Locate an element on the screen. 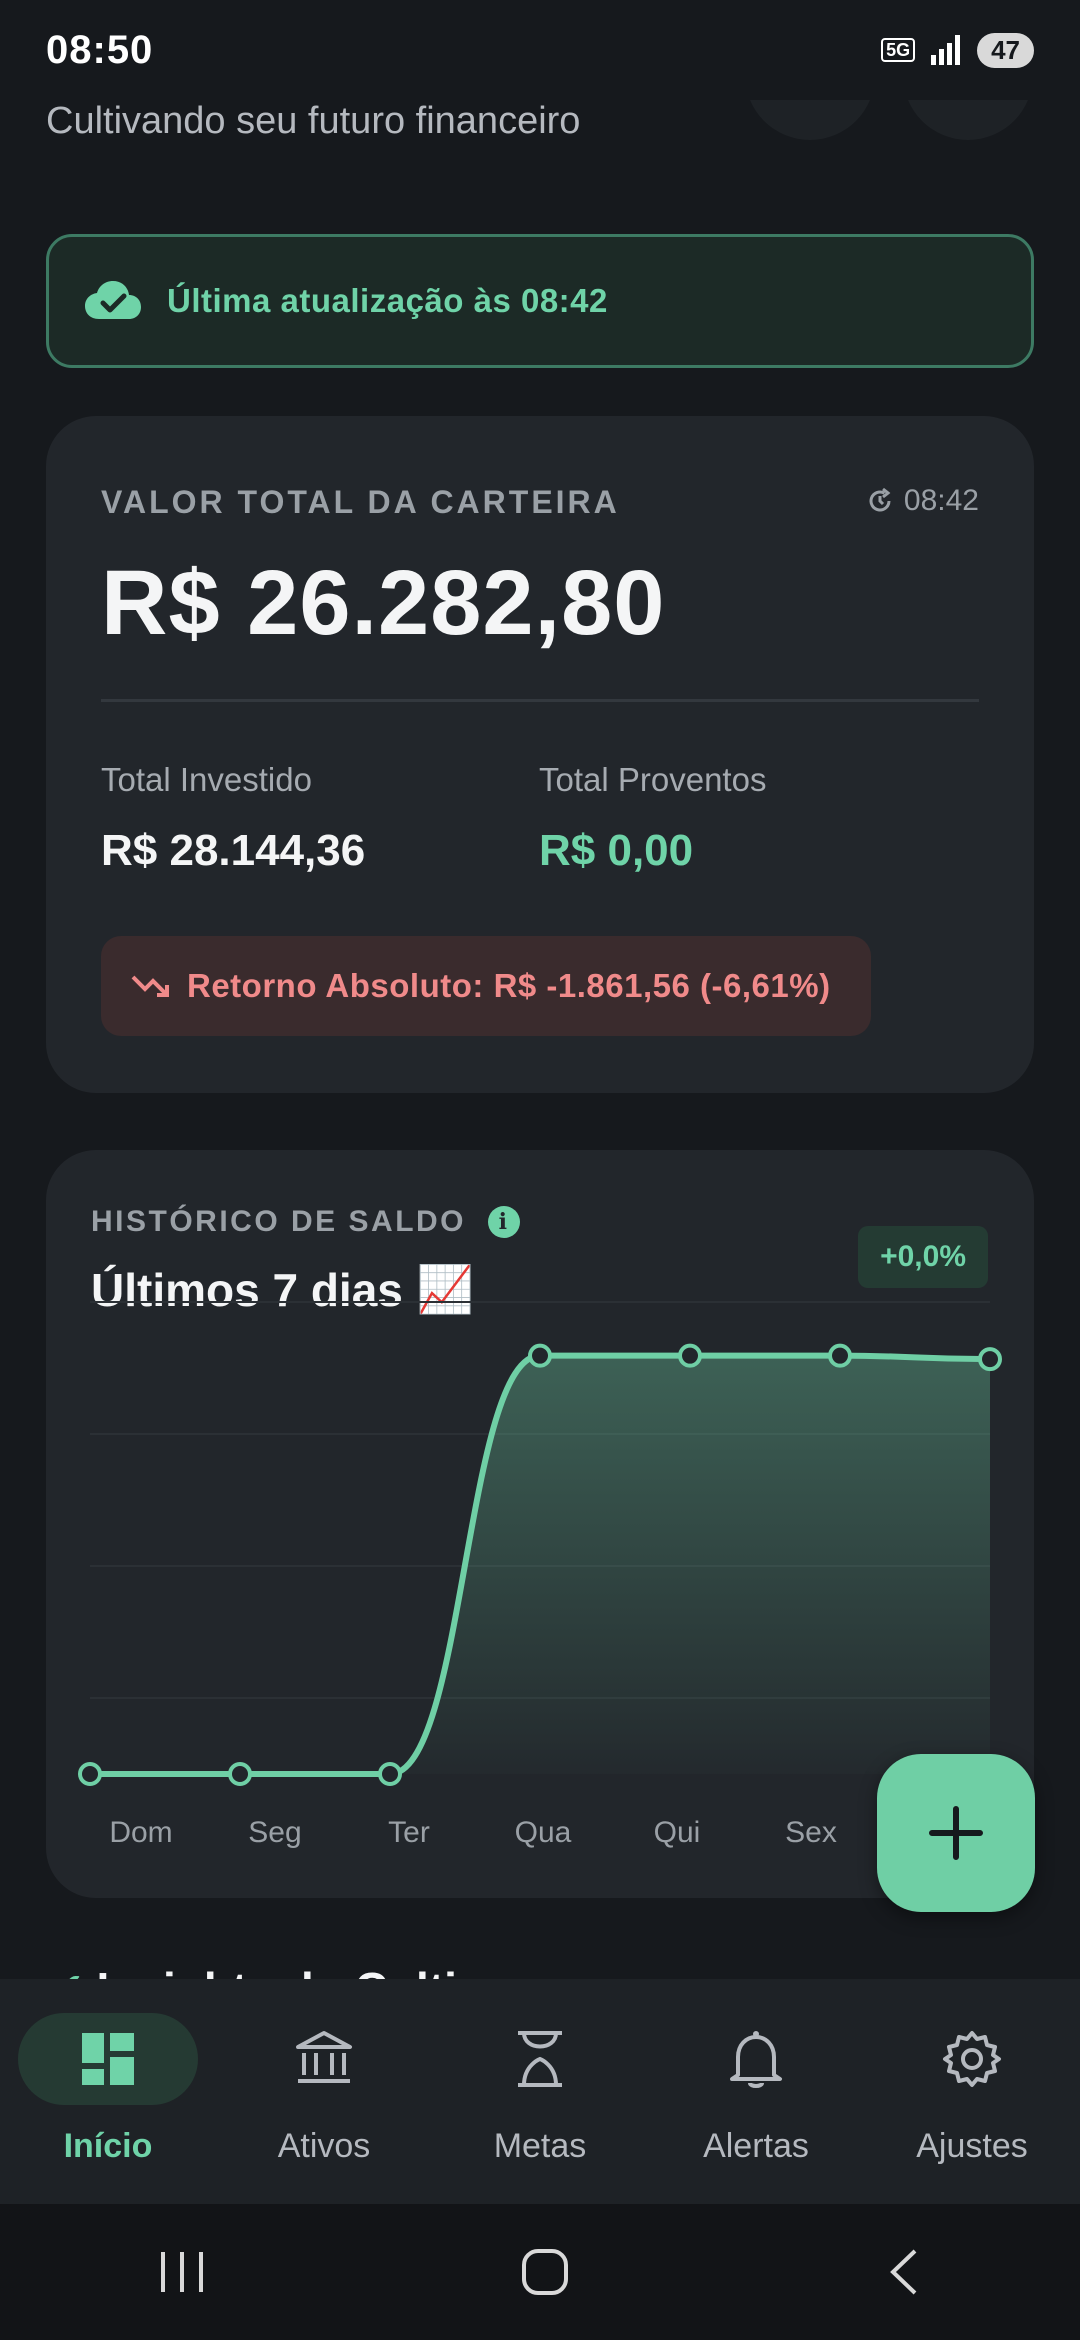 Image resolution: width=1080 pixels, height=2340 pixels. bank-icon is located at coordinates (324, 2057).